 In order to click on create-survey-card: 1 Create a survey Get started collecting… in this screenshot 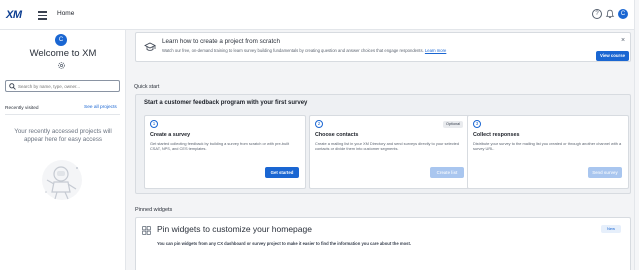, I will do `click(225, 152)`.